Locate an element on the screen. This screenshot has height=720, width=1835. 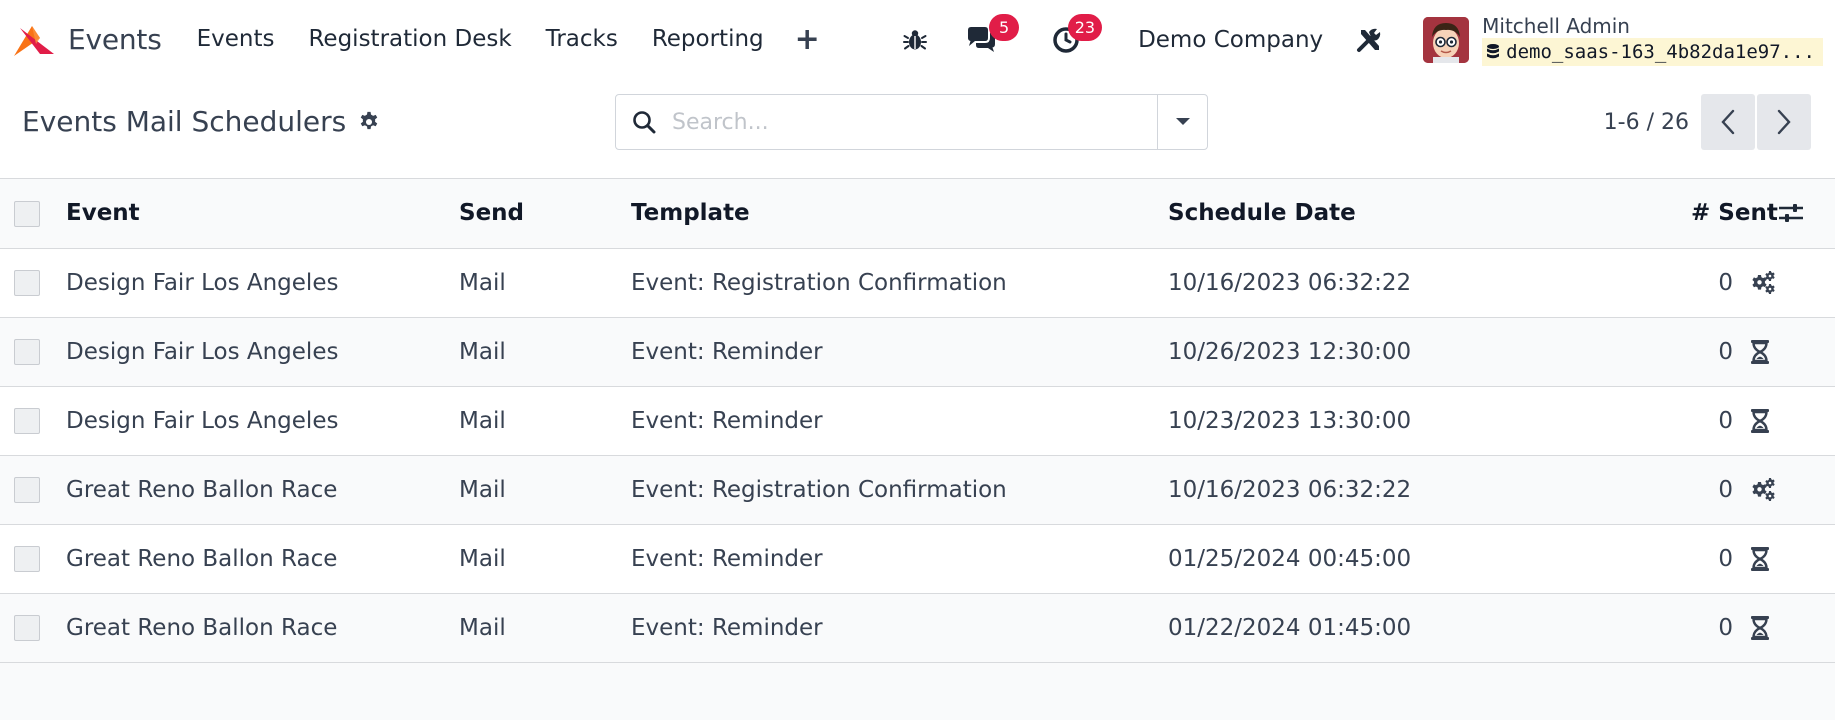
chevron-right-icon is located at coordinates (1784, 122).